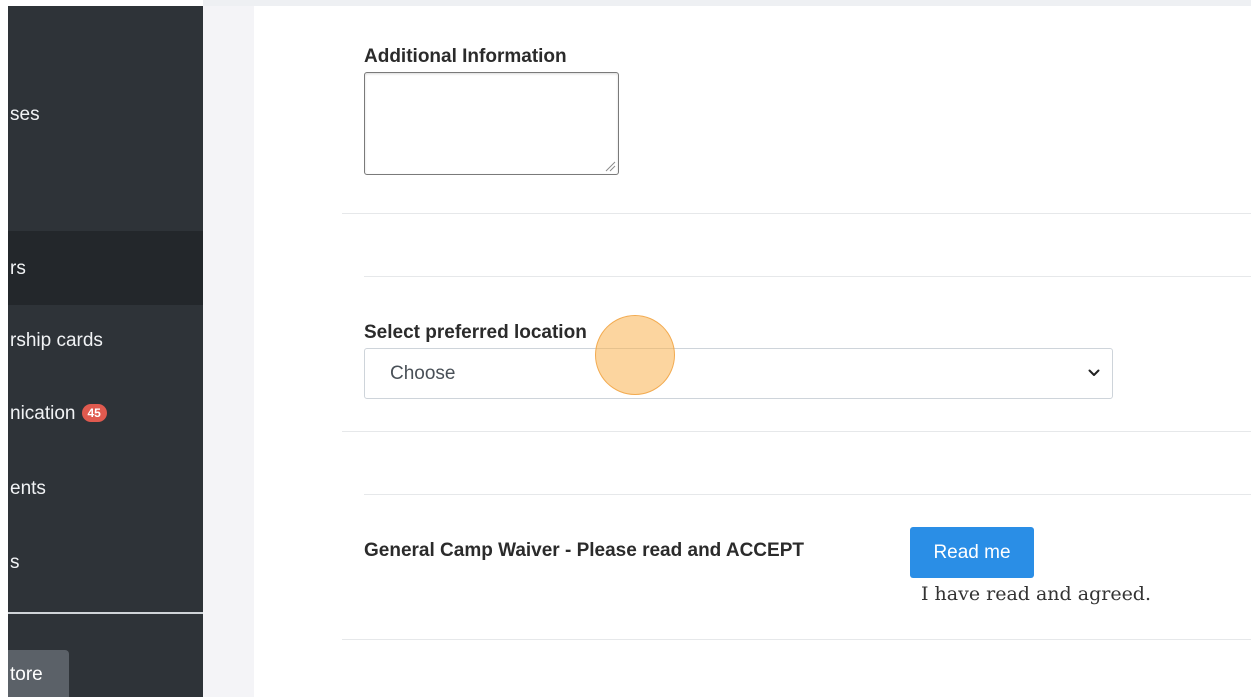  What do you see at coordinates (1036, 594) in the screenshot?
I see `agreed-text: I have read and agreed.` at bounding box center [1036, 594].